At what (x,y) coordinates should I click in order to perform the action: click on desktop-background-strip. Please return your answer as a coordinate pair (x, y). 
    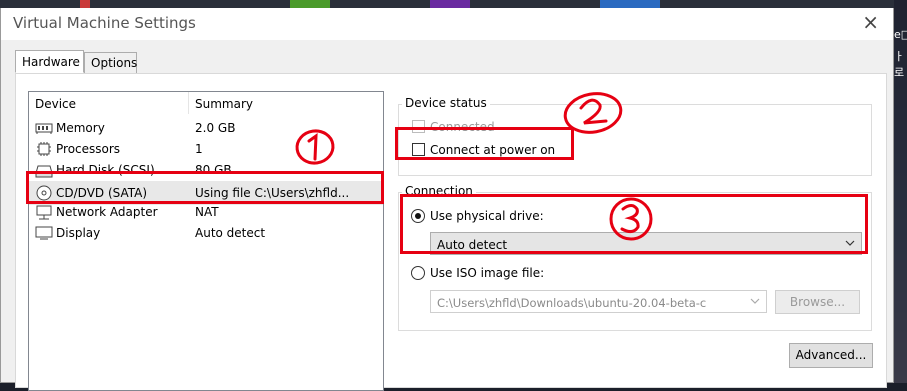
    Looking at the image, I should click on (453, 4).